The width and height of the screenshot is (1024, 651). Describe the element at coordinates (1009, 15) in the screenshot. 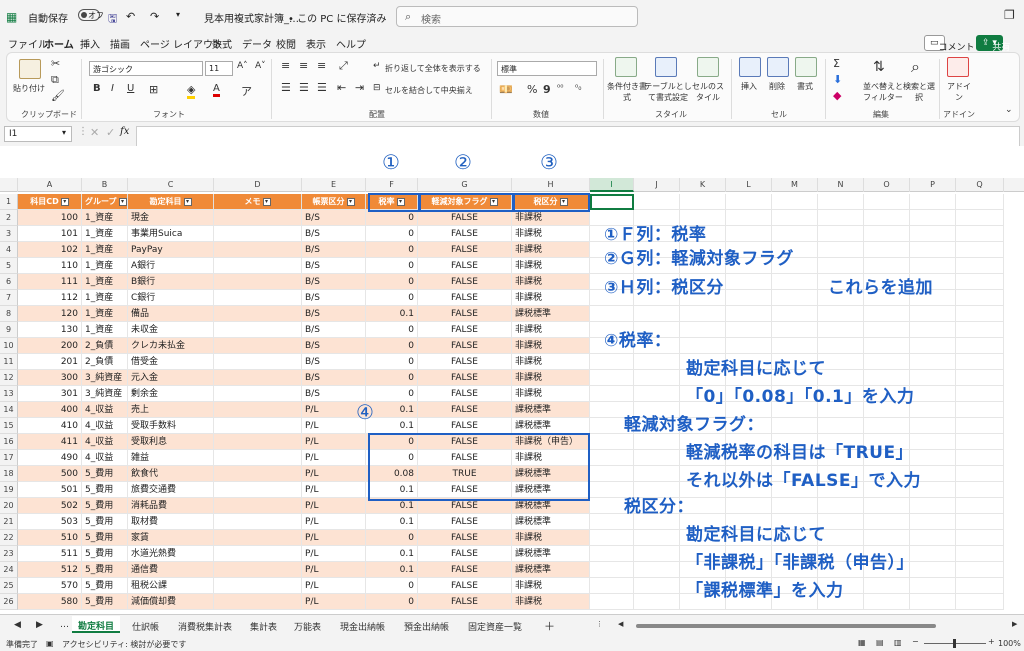

I see `restore-window-icon: ❐` at that location.